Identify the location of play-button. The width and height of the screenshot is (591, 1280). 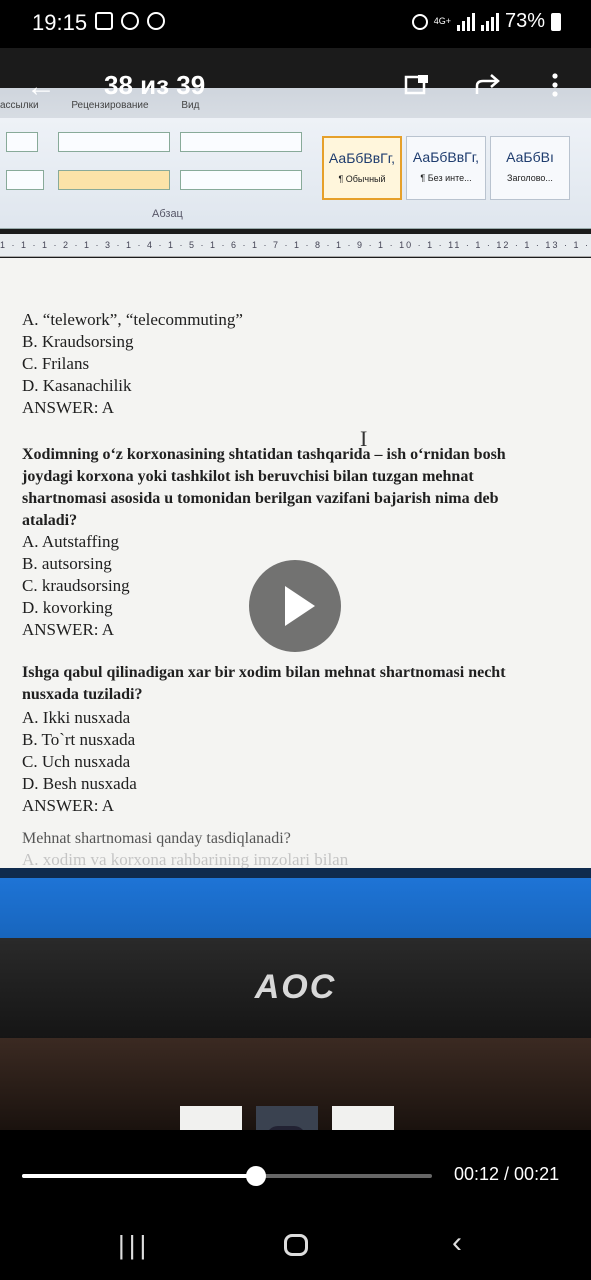
(295, 606).